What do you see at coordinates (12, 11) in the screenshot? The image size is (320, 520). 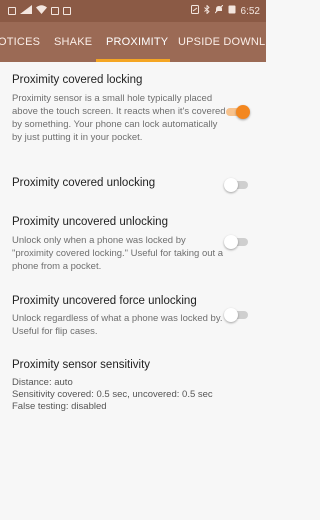 I see `sim-icon` at bounding box center [12, 11].